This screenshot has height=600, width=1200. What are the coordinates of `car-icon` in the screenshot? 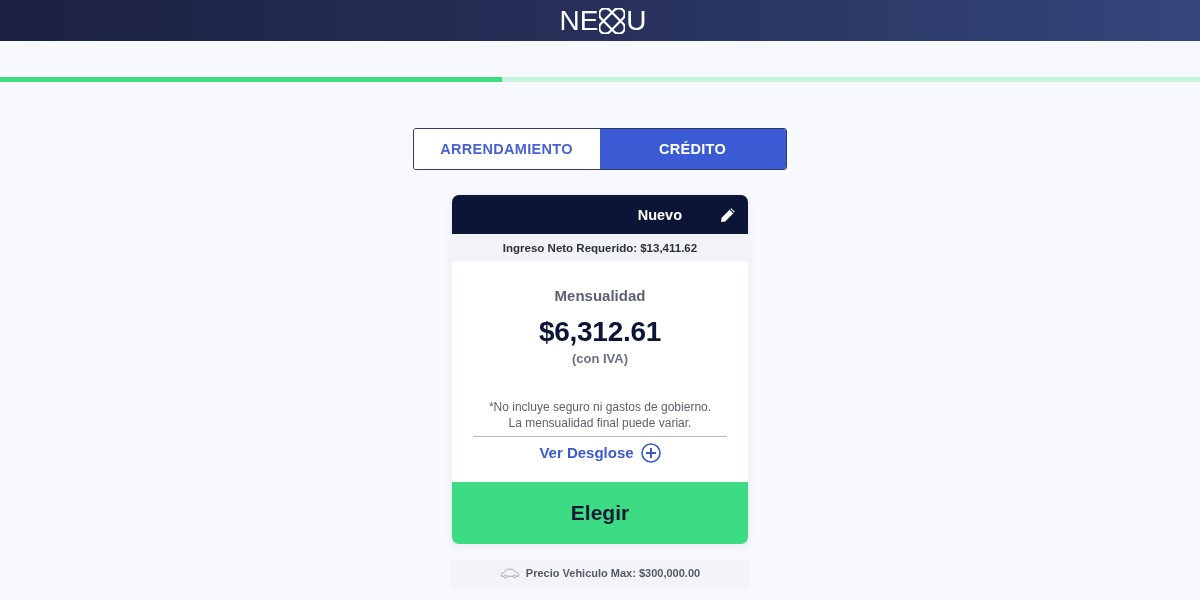 It's located at (509, 573).